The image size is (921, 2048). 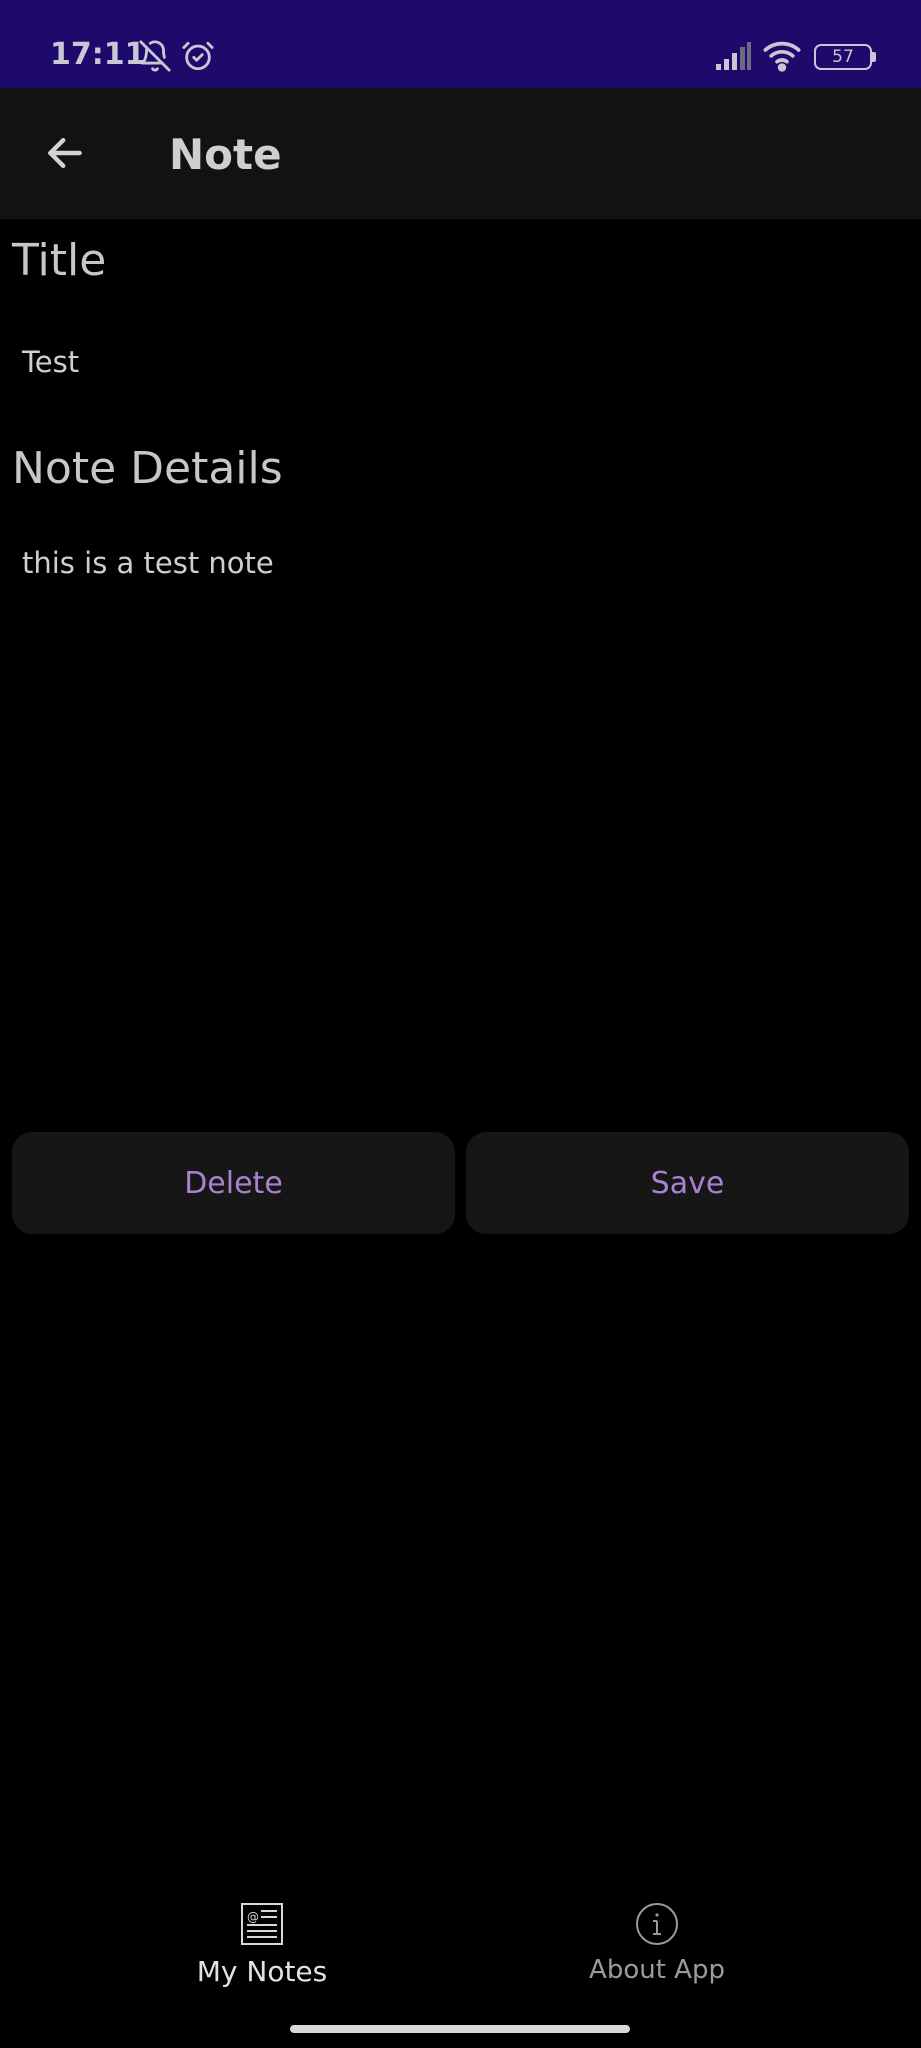 What do you see at coordinates (657, 1924) in the screenshot?
I see `info-icon` at bounding box center [657, 1924].